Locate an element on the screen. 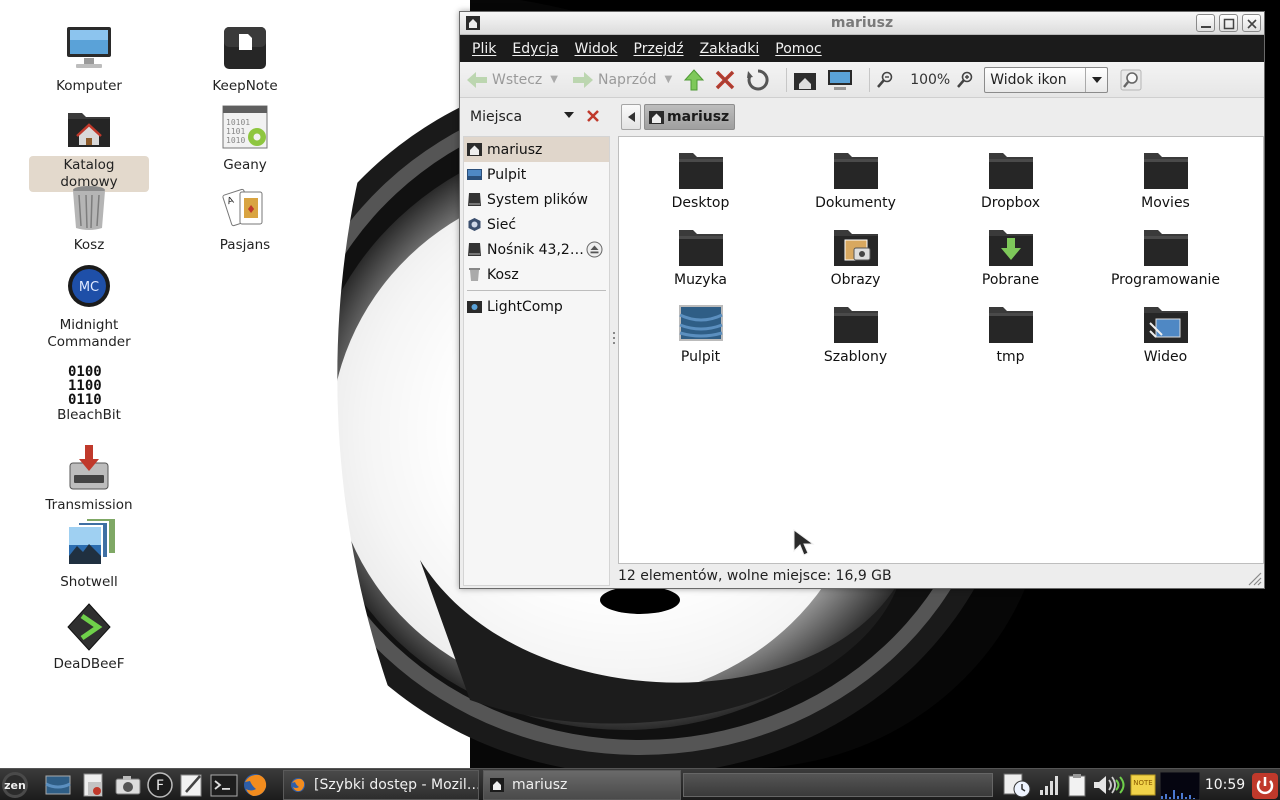 The image size is (1280, 800). up-button is located at coordinates (696, 80).